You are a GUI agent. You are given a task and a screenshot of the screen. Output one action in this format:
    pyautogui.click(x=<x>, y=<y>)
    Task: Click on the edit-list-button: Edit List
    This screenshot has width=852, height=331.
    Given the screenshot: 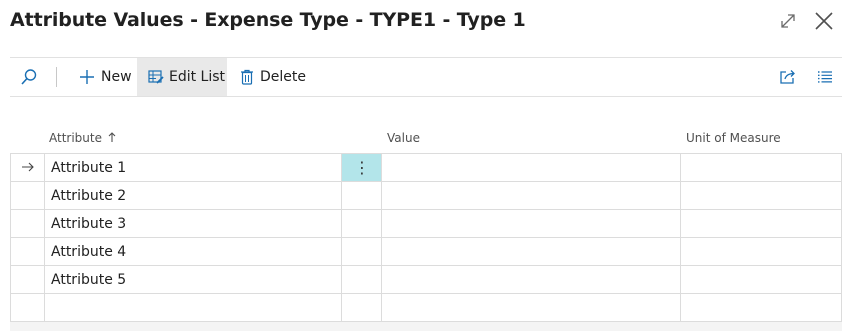 What is the action you would take?
    pyautogui.click(x=182, y=77)
    